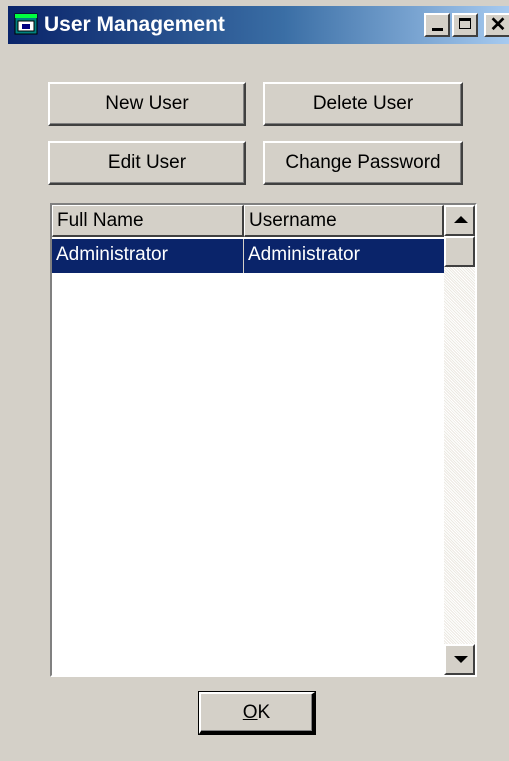 The width and height of the screenshot is (509, 761). I want to click on scroll-up-button, so click(459, 220).